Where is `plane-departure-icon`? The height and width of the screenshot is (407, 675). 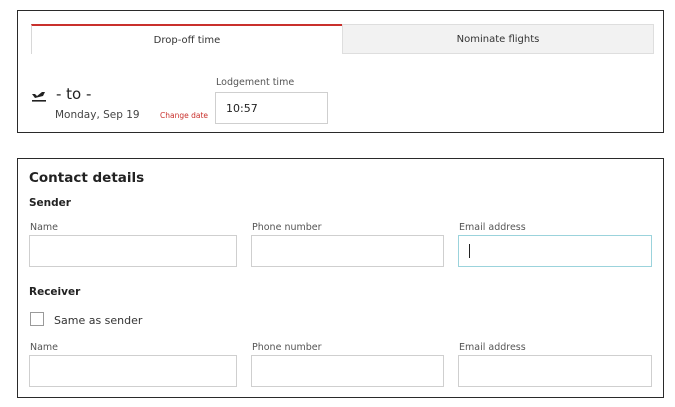 plane-departure-icon is located at coordinates (39, 97).